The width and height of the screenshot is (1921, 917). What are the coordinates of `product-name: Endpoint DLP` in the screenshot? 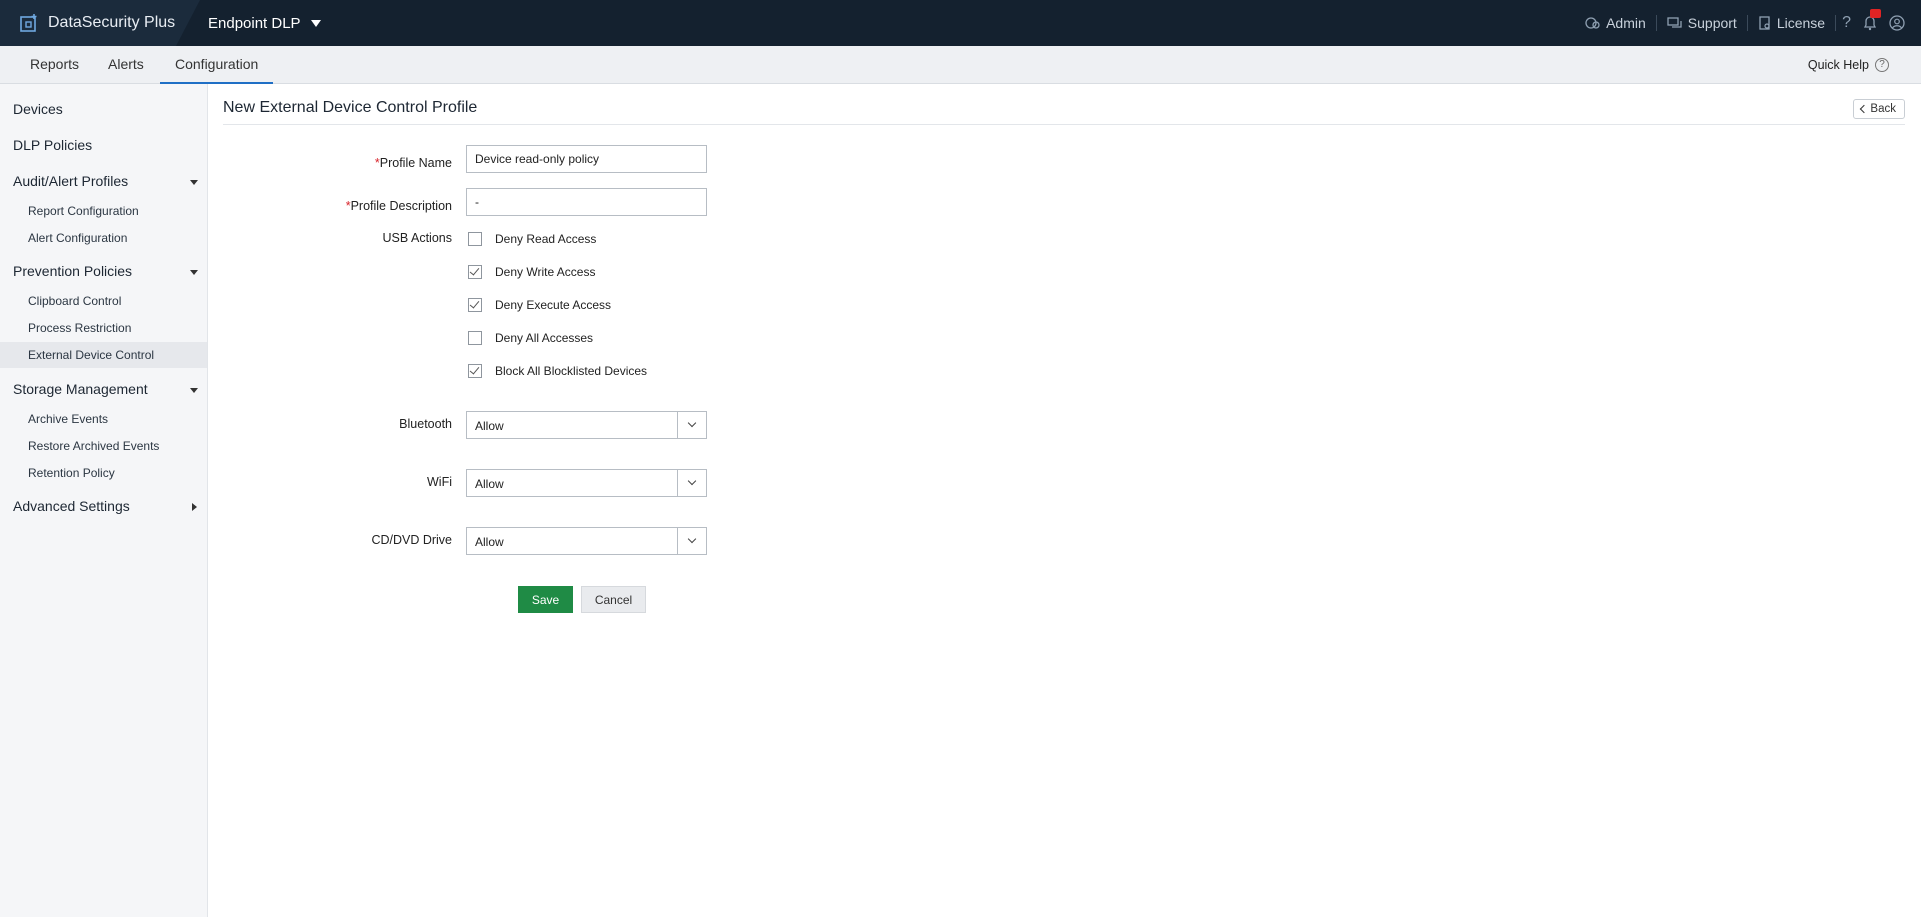 It's located at (254, 23).